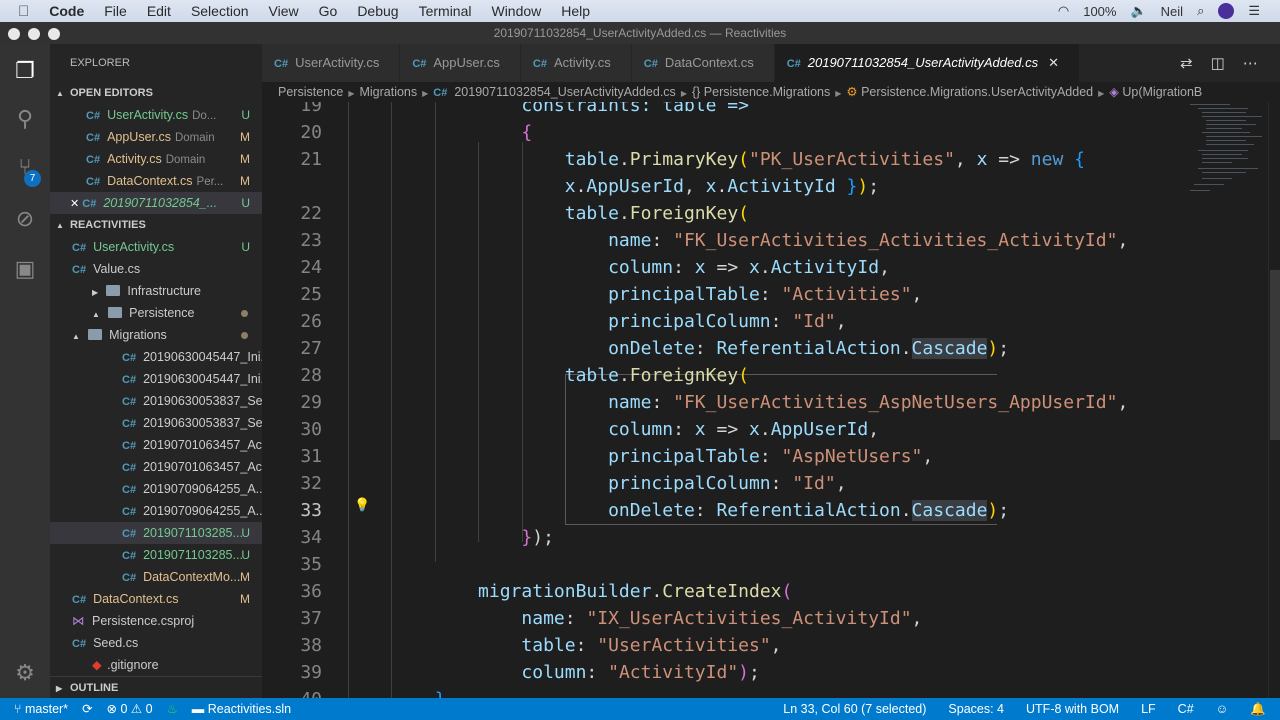  I want to click on code-line: constraints: table =>, so click(548, 110).